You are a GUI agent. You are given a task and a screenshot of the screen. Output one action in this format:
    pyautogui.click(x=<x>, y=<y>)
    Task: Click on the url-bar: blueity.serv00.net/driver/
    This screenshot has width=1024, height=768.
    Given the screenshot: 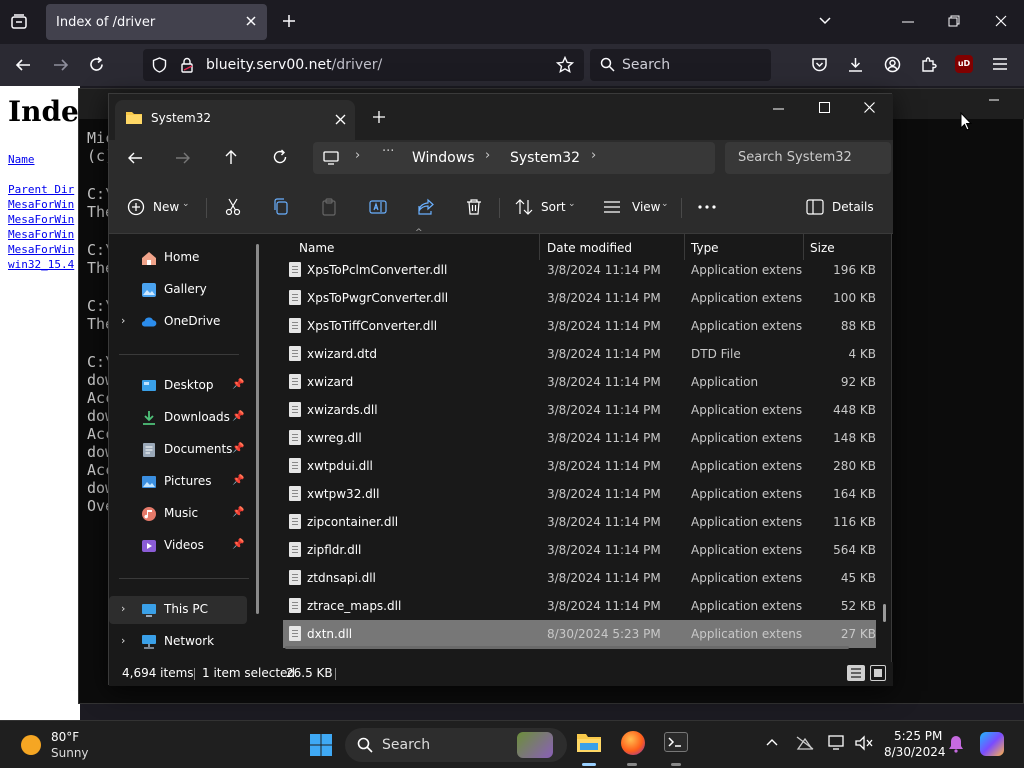 What is the action you would take?
    pyautogui.click(x=363, y=65)
    